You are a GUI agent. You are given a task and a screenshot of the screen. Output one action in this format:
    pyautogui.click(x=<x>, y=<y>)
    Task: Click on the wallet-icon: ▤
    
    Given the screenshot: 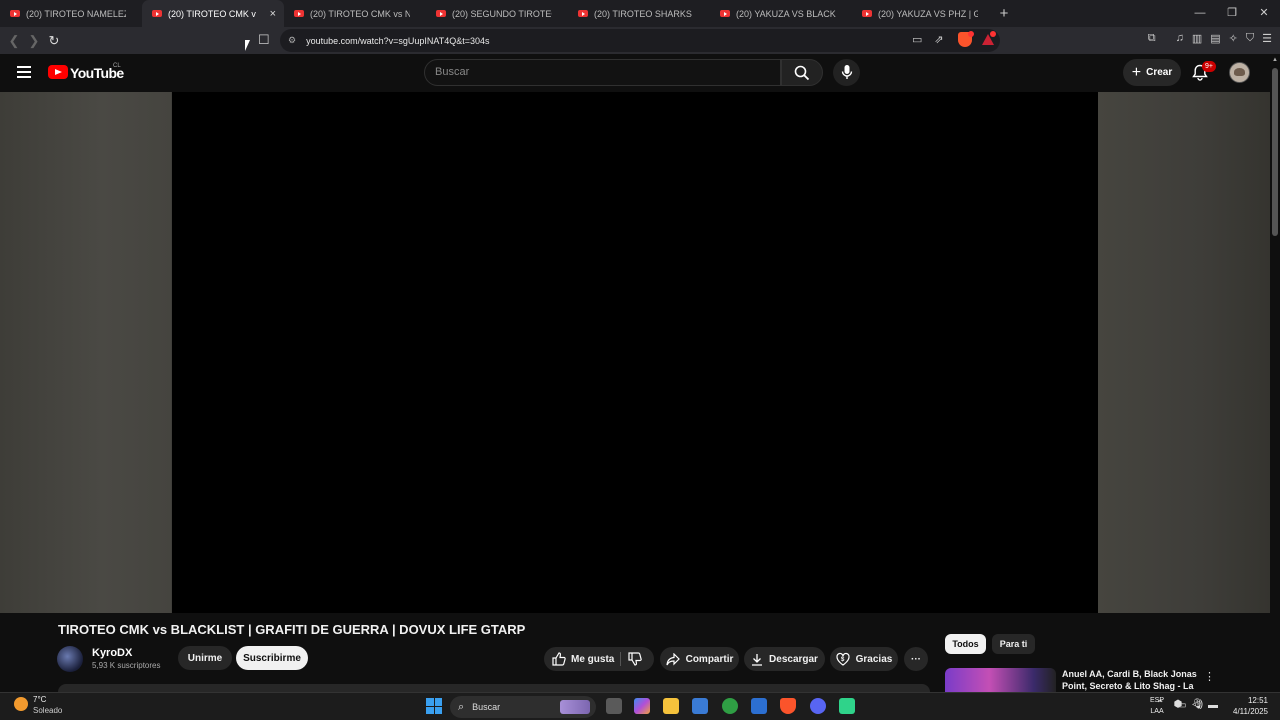 What is the action you would take?
    pyautogui.click(x=1215, y=38)
    